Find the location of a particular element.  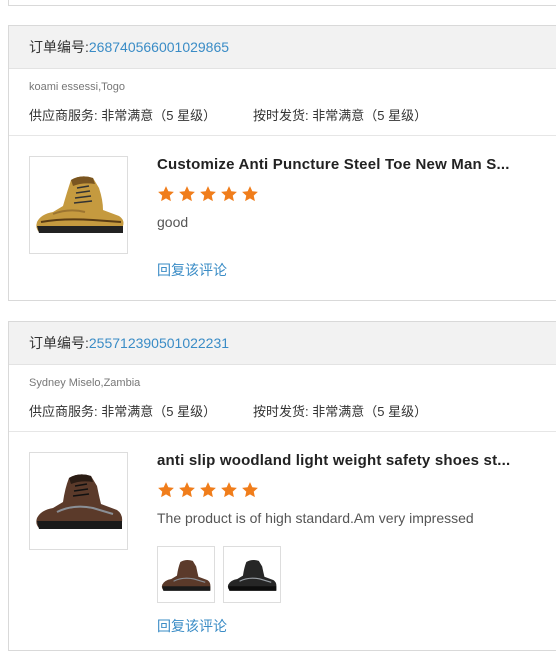

order-number-link: 255712390501022231 is located at coordinates (159, 343).